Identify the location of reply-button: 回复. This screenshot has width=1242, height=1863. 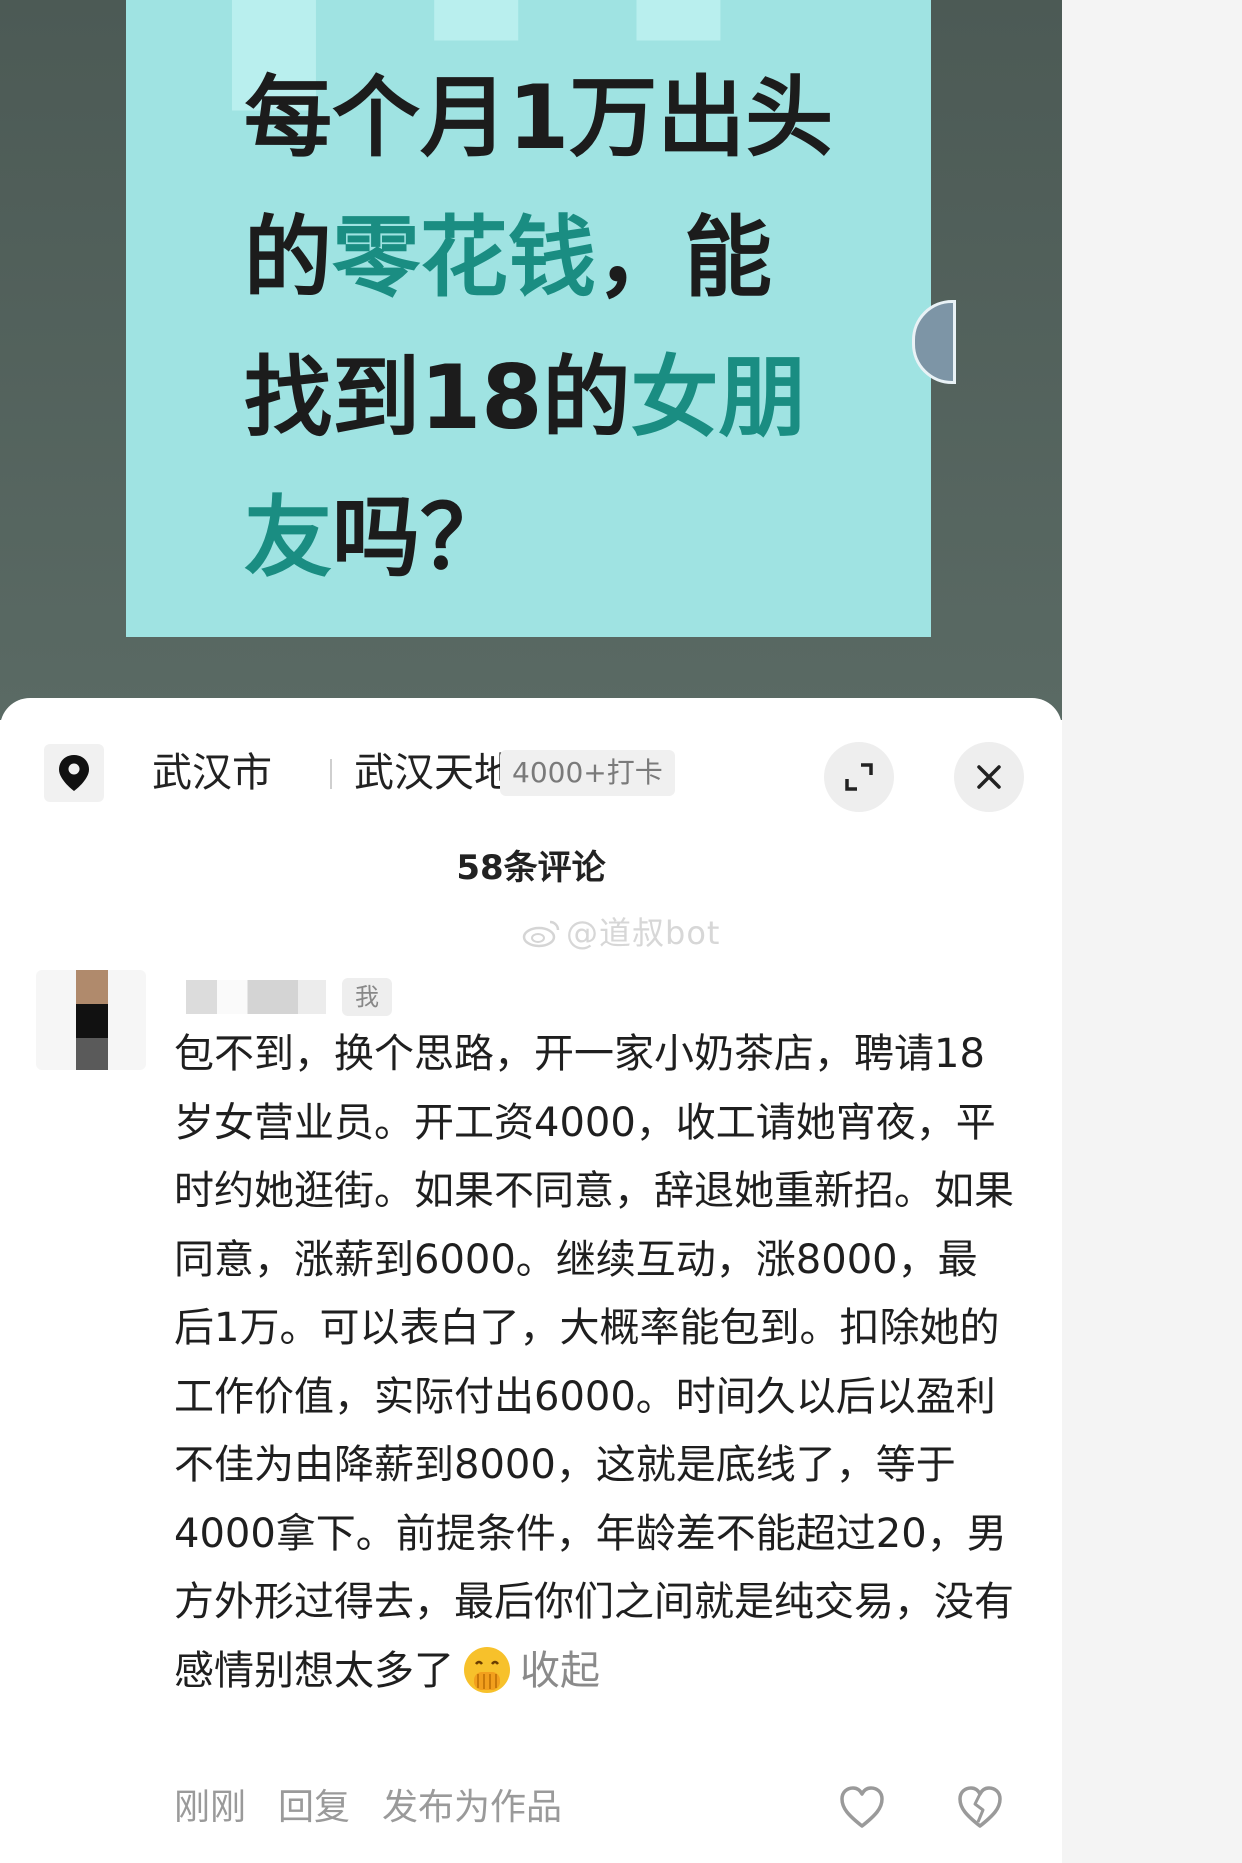
(314, 1808).